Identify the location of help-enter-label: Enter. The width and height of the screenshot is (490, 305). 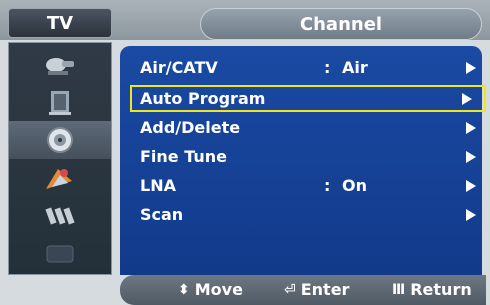
(325, 289).